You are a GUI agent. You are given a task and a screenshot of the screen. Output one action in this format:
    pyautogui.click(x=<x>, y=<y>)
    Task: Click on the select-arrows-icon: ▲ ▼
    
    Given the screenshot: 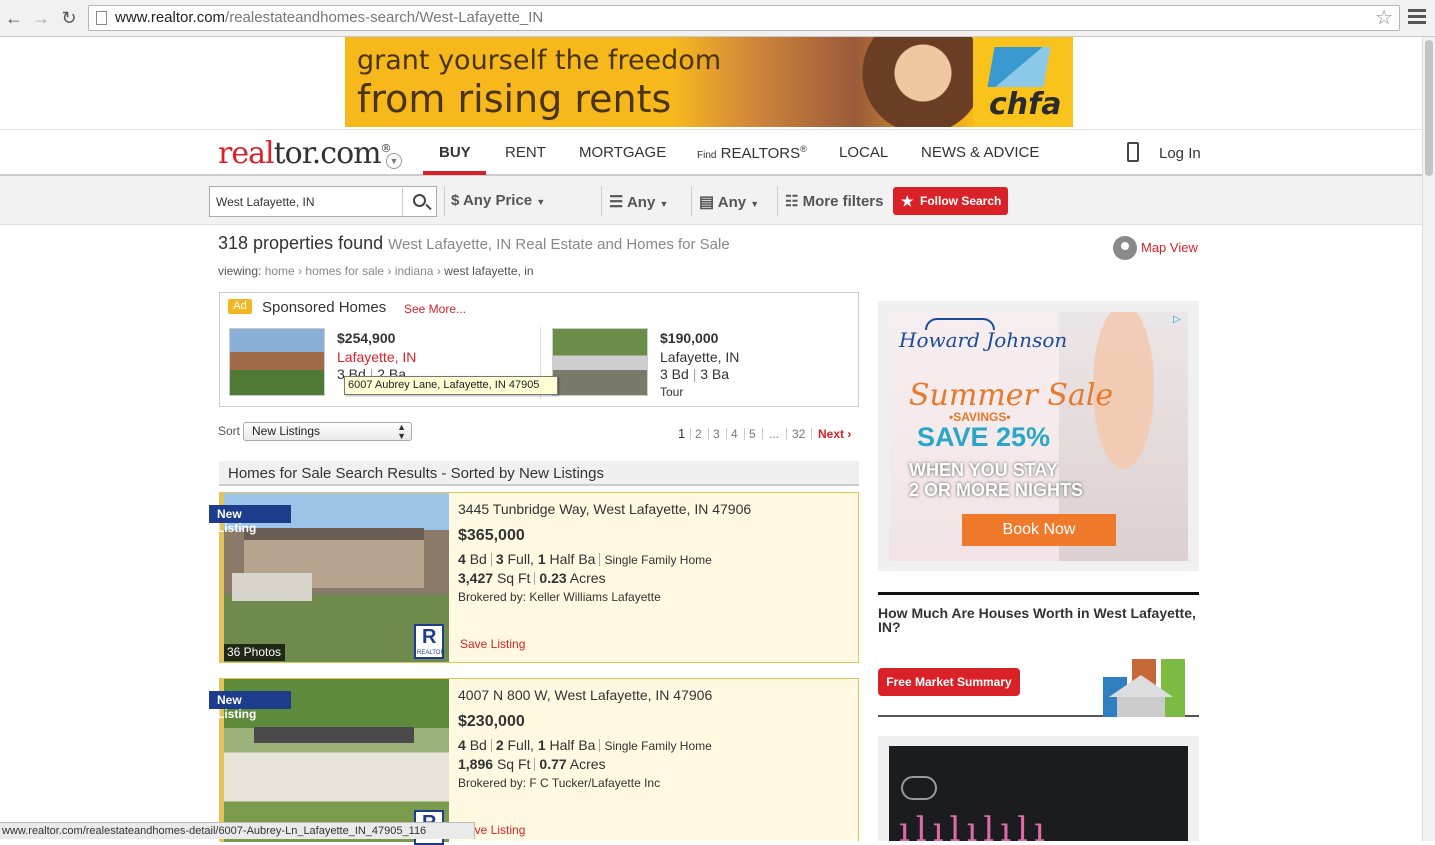 What is the action you would take?
    pyautogui.click(x=401, y=431)
    